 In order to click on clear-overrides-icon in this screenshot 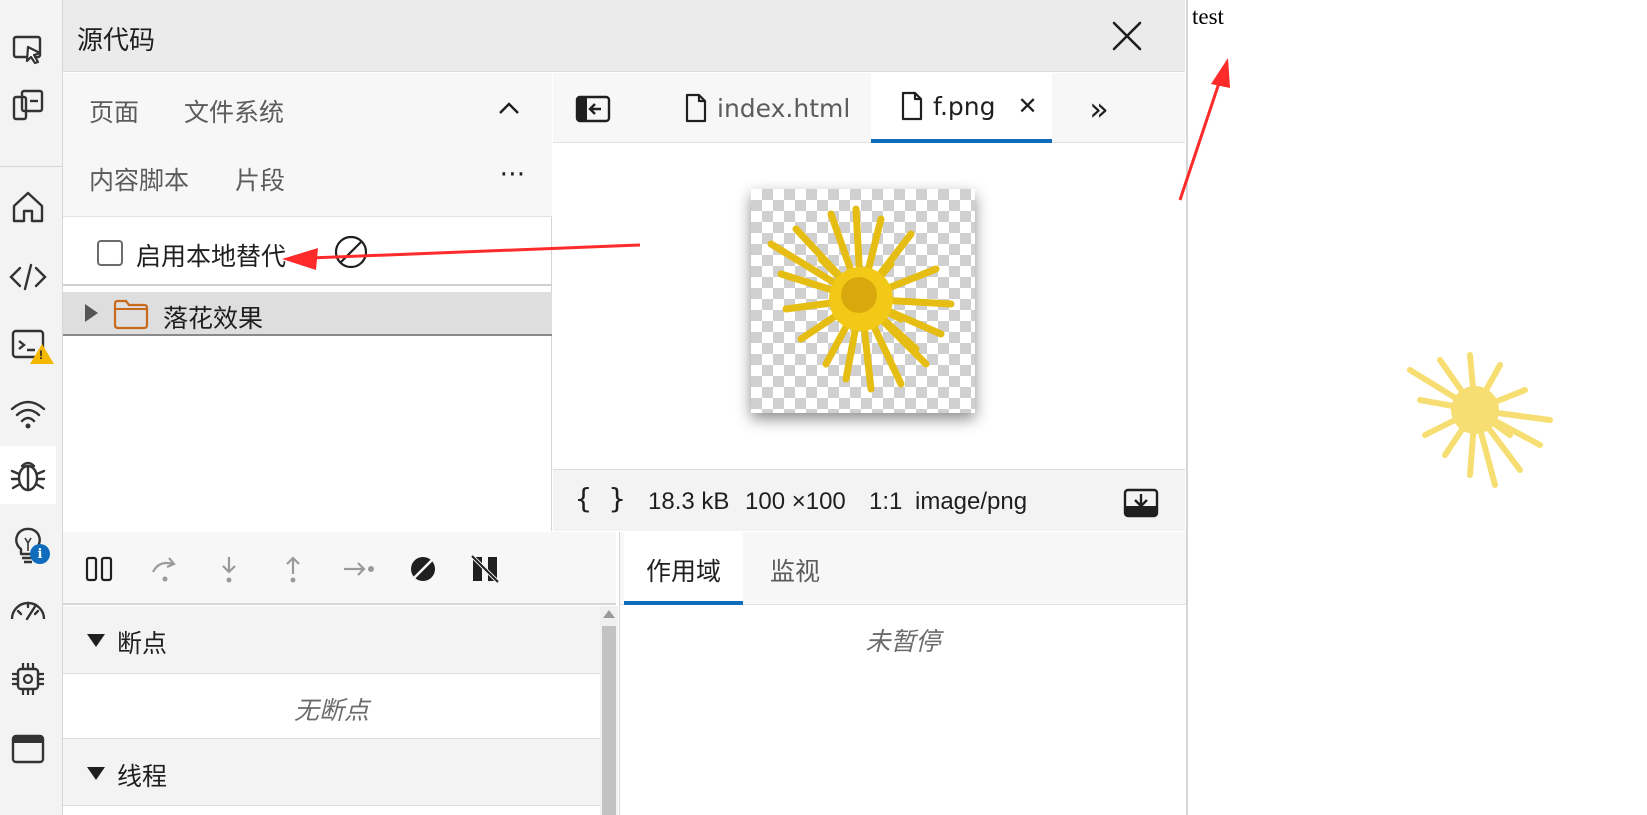, I will do `click(351, 252)`.